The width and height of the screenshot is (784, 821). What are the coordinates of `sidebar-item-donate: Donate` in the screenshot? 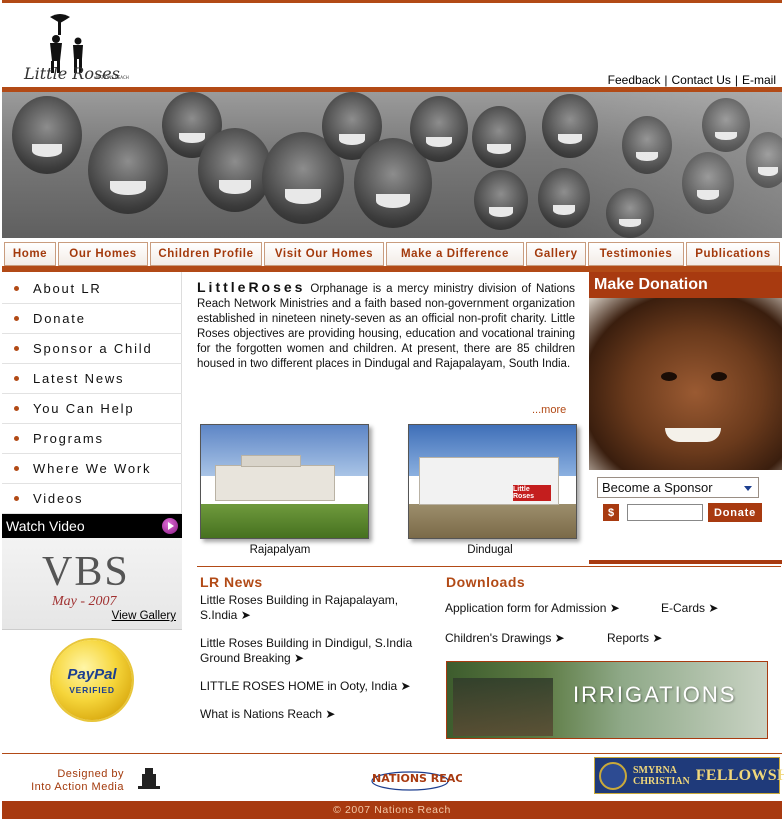 It's located at (92, 319).